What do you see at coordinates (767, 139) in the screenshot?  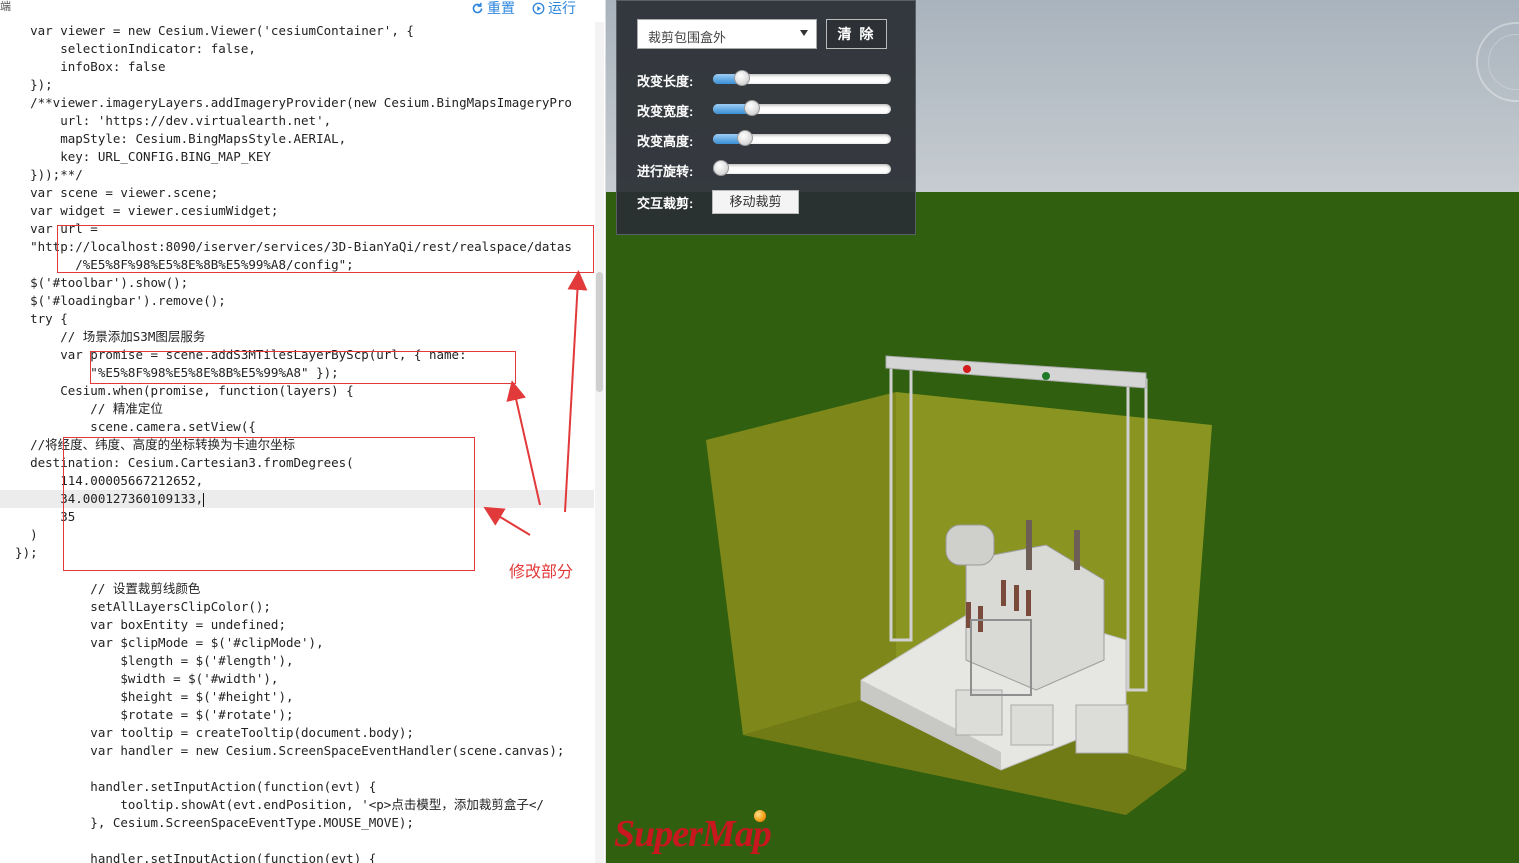 I see `height-slider-row: 改变高度:` at bounding box center [767, 139].